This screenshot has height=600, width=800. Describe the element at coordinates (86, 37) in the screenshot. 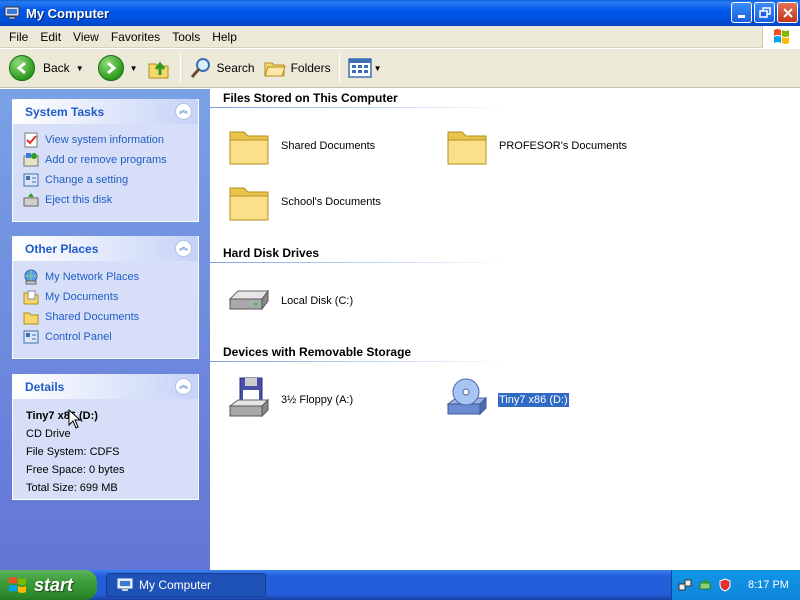

I see `menu-view: View` at that location.